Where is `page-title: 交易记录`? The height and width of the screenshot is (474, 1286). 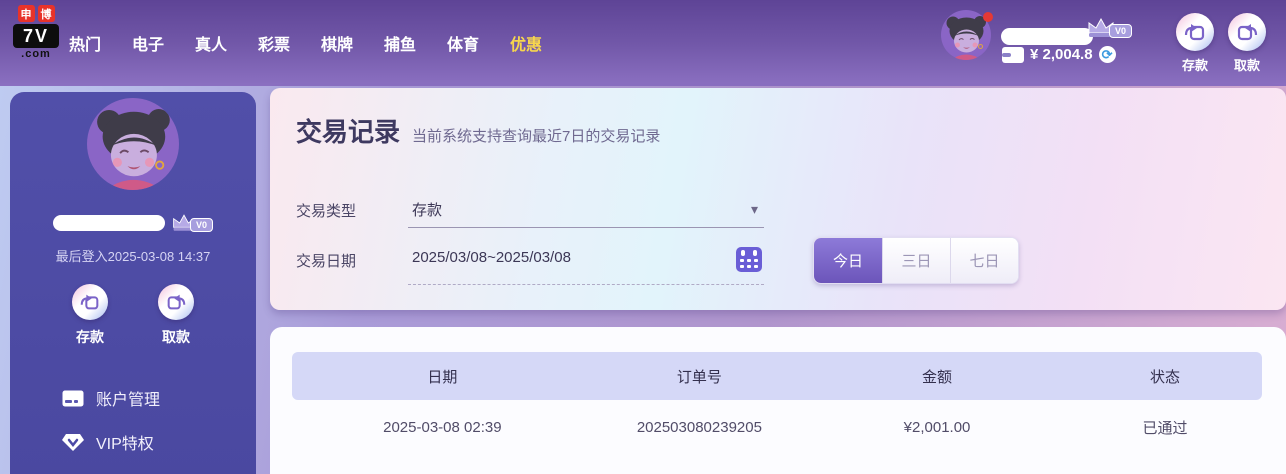
page-title: 交易记录 is located at coordinates (348, 132).